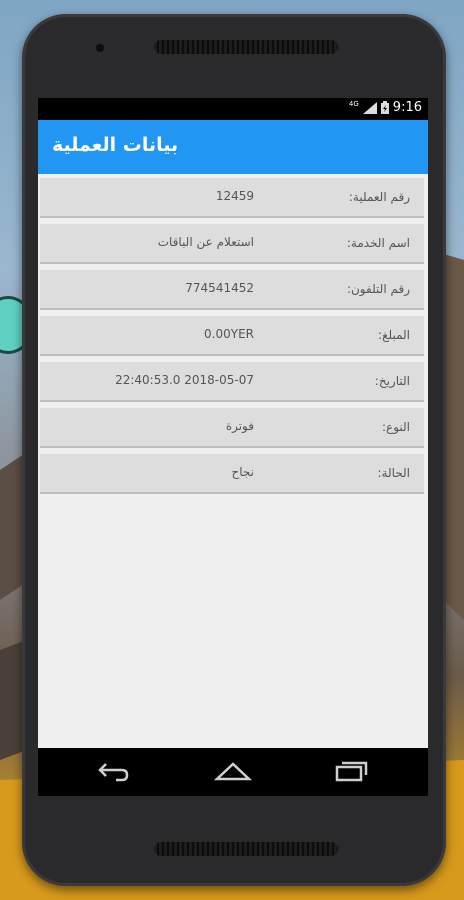 This screenshot has width=464, height=900. Describe the element at coordinates (233, 147) in the screenshot. I see `app-bar: بيانات العملية` at that location.